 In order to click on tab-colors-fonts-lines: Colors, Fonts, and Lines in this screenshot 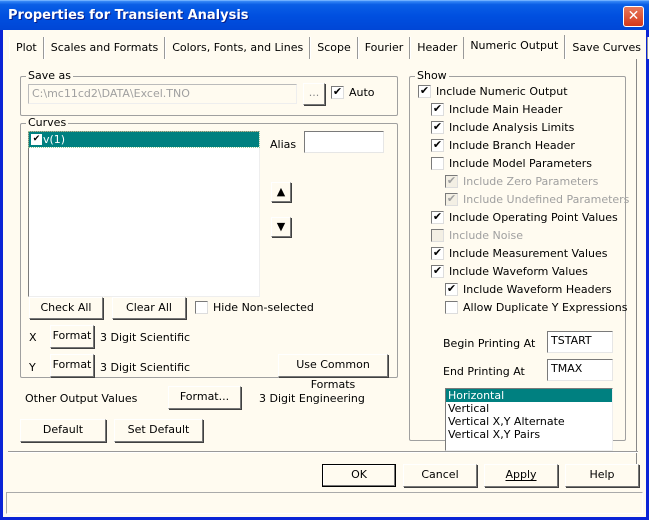, I will do `click(238, 48)`.